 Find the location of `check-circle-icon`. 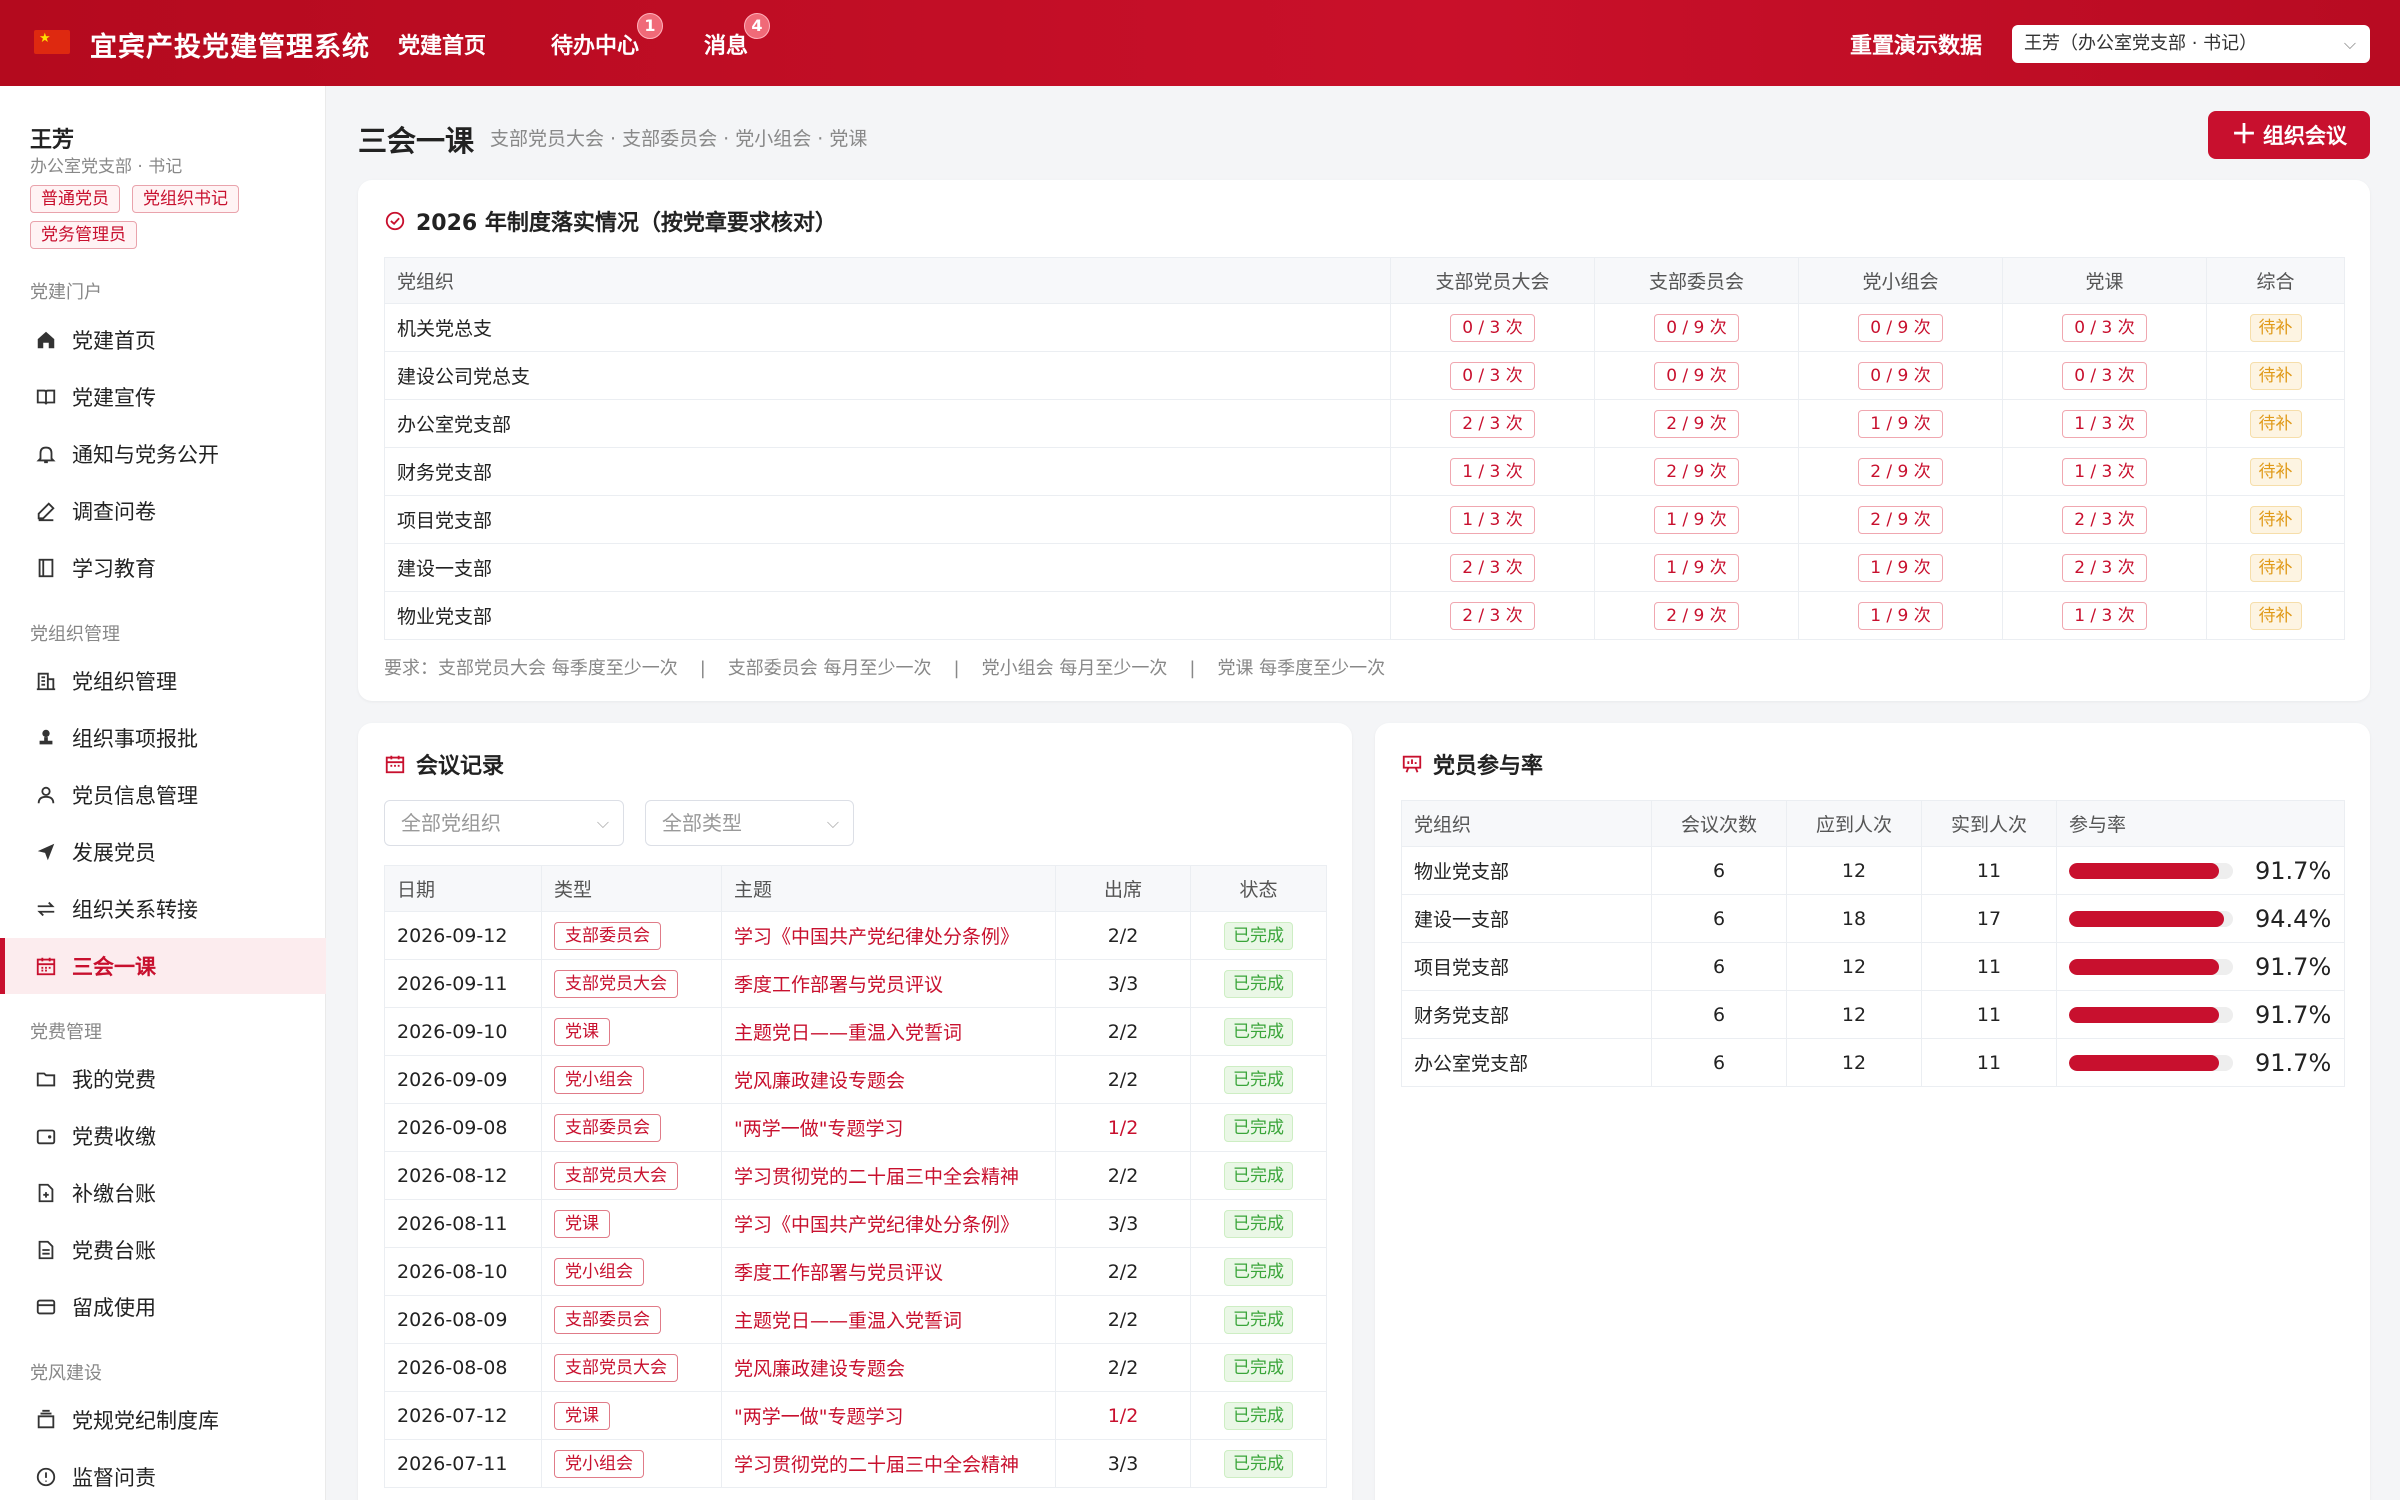

check-circle-icon is located at coordinates (395, 221).